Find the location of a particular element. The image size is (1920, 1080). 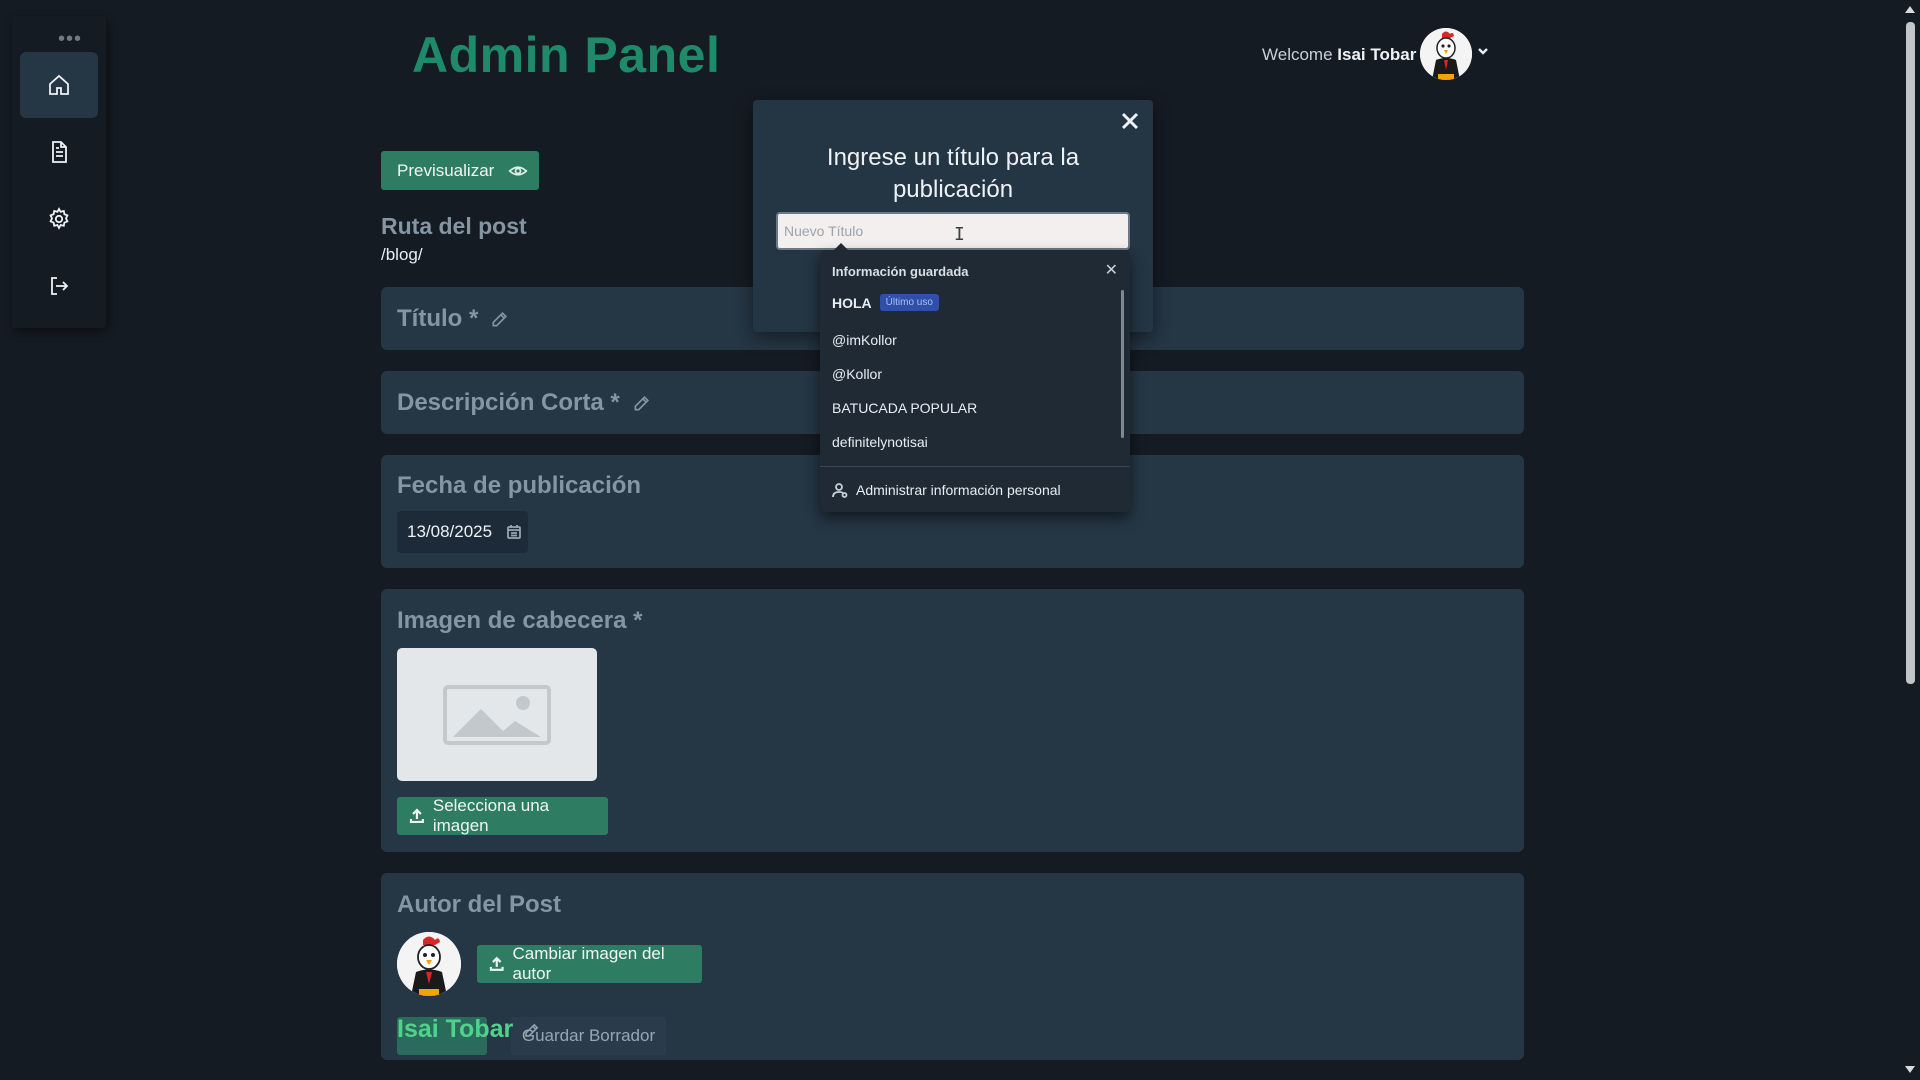

autofill-item: definitelynotisai is located at coordinates (880, 442).